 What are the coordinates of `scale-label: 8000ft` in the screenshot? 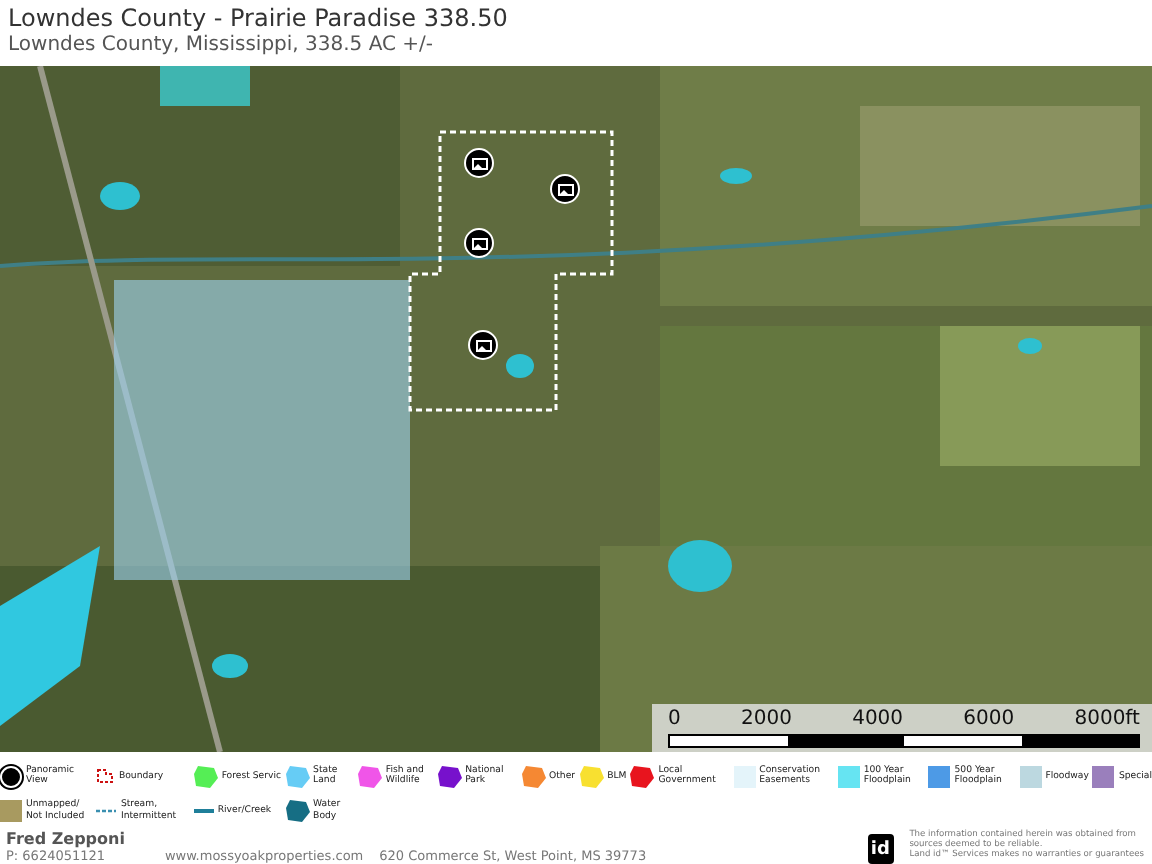 It's located at (1107, 719).